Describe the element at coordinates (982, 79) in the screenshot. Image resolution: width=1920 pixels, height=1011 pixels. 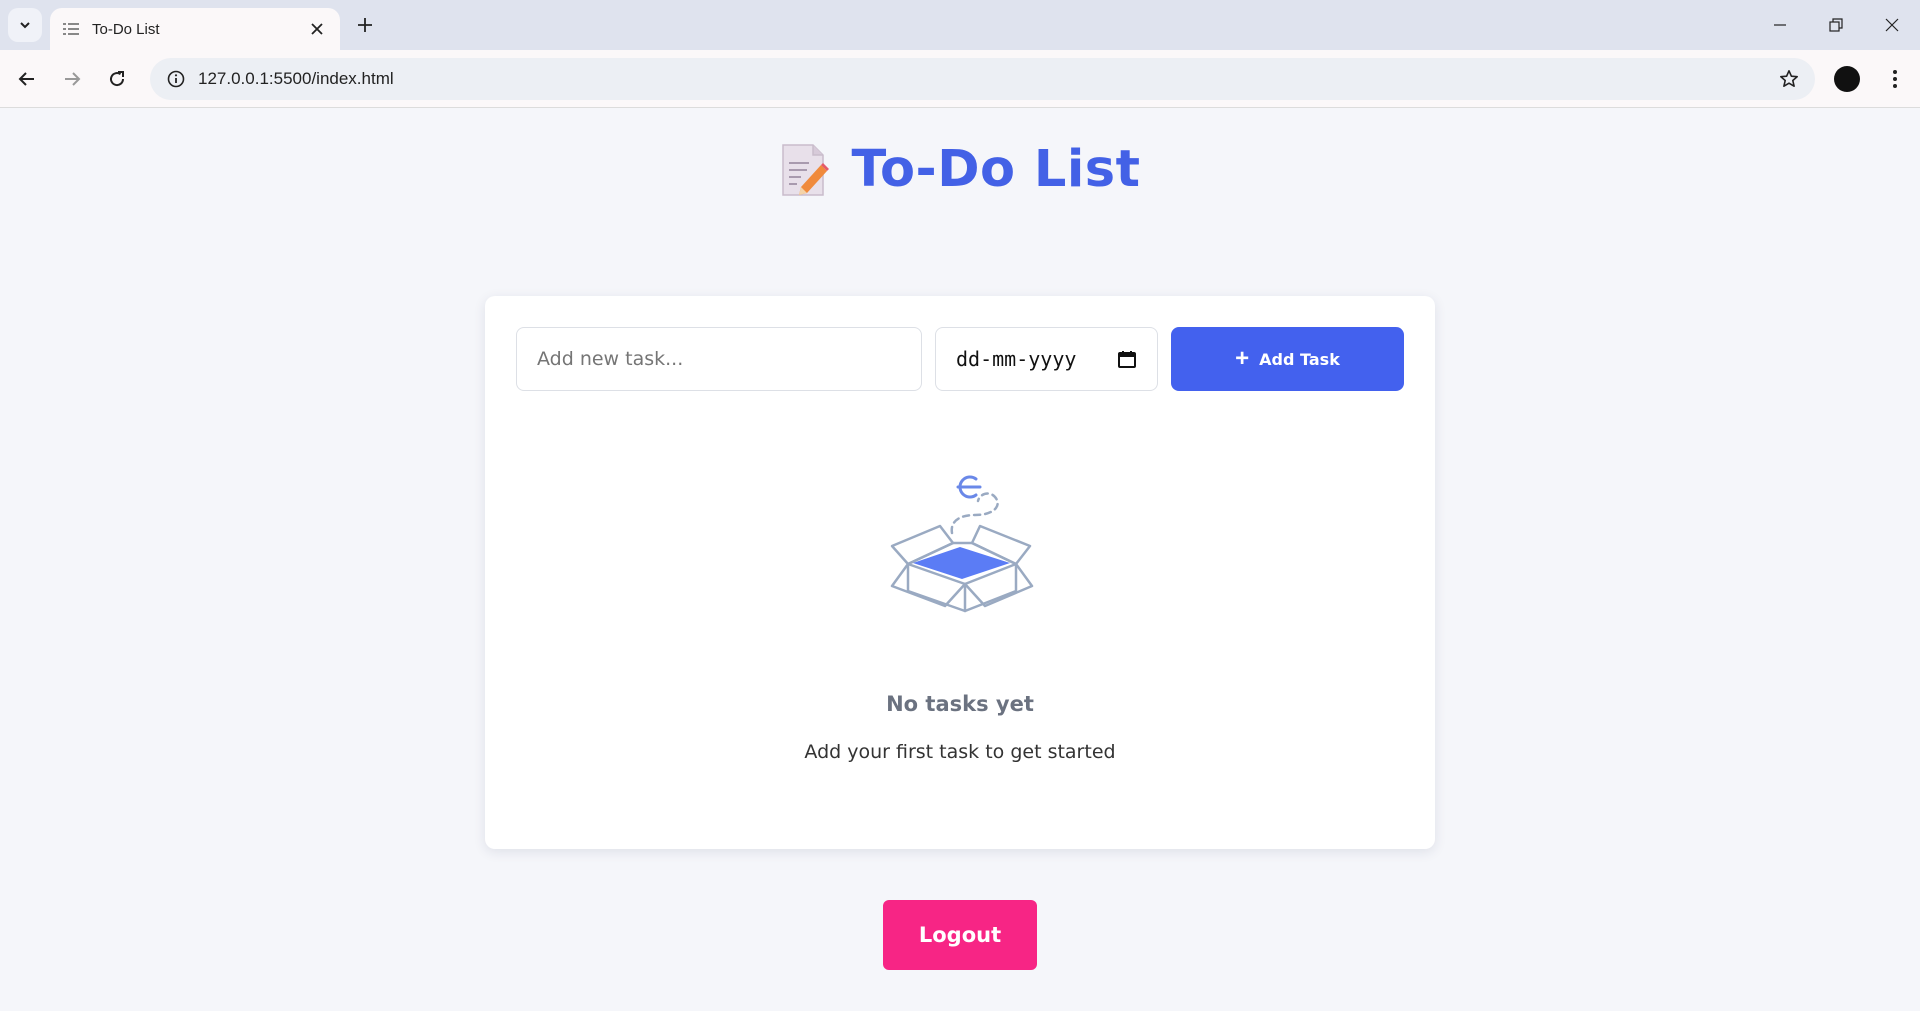
I see `address-bar: 127.0.0.1:5500/index.html` at that location.